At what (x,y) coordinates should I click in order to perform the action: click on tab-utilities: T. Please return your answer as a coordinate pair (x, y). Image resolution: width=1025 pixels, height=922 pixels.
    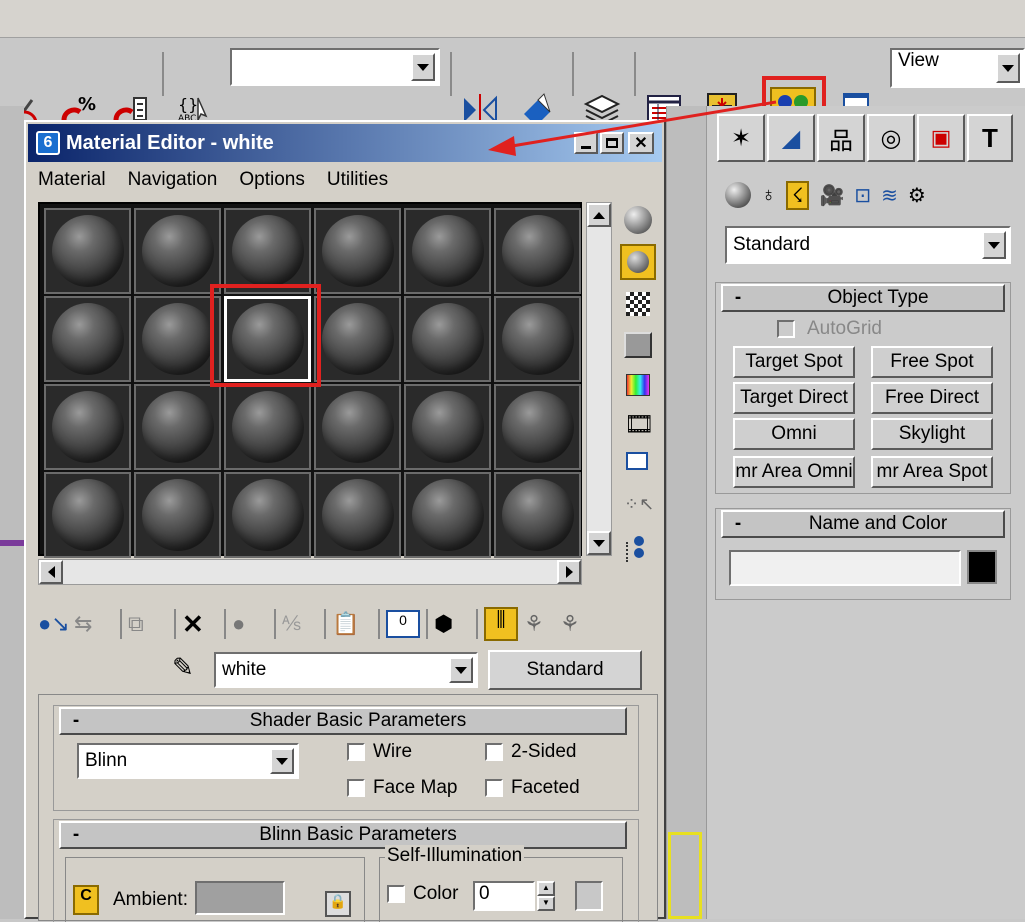
    Looking at the image, I should click on (990, 138).